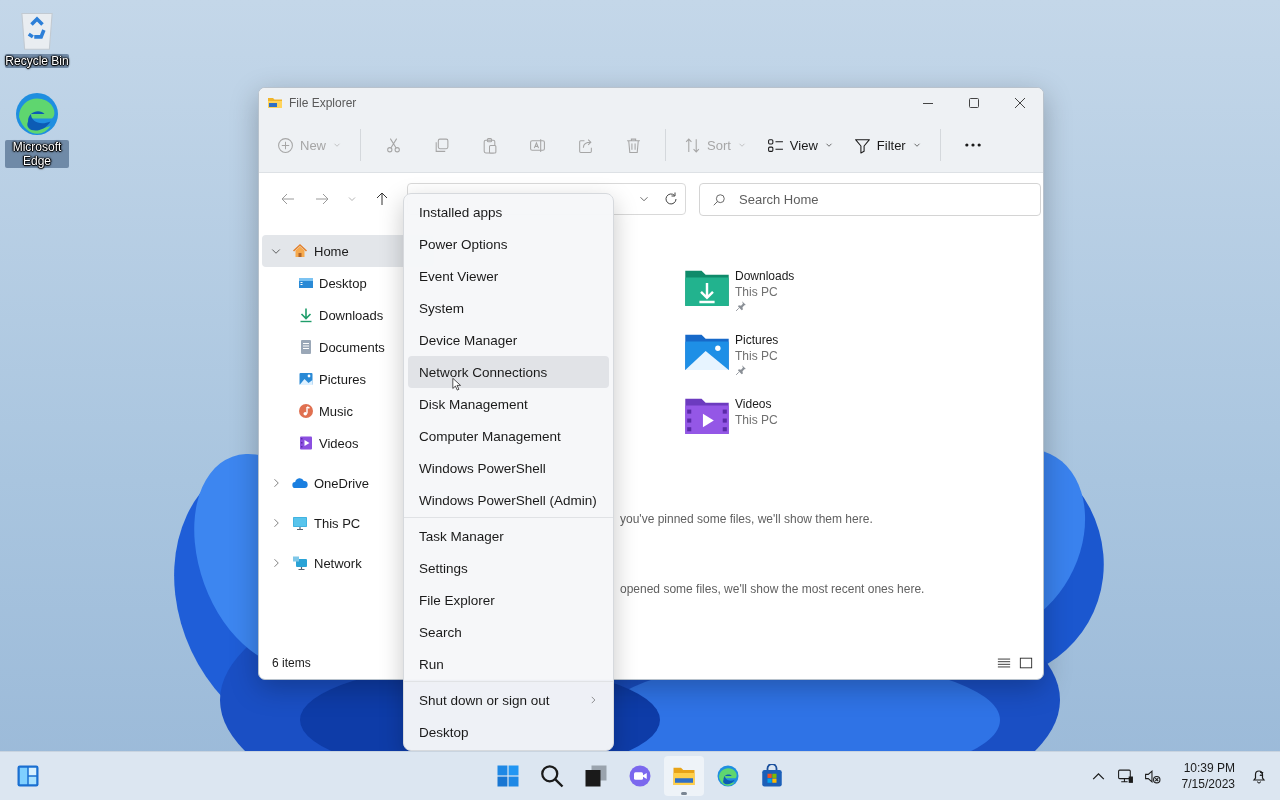 The image size is (1280, 800). I want to click on empty-section-message: opened some files, we'll show the most recent ones here., so click(773, 589).